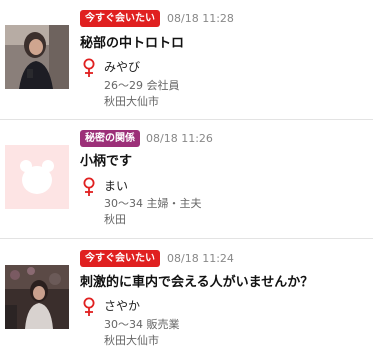  I want to click on category-tag: 秘密の関係, so click(110, 138).